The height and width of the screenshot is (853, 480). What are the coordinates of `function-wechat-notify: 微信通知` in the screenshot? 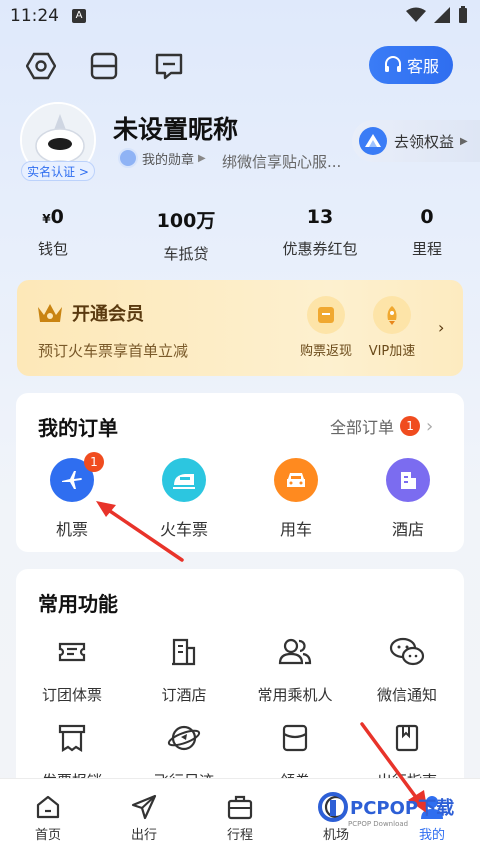 It's located at (407, 668).